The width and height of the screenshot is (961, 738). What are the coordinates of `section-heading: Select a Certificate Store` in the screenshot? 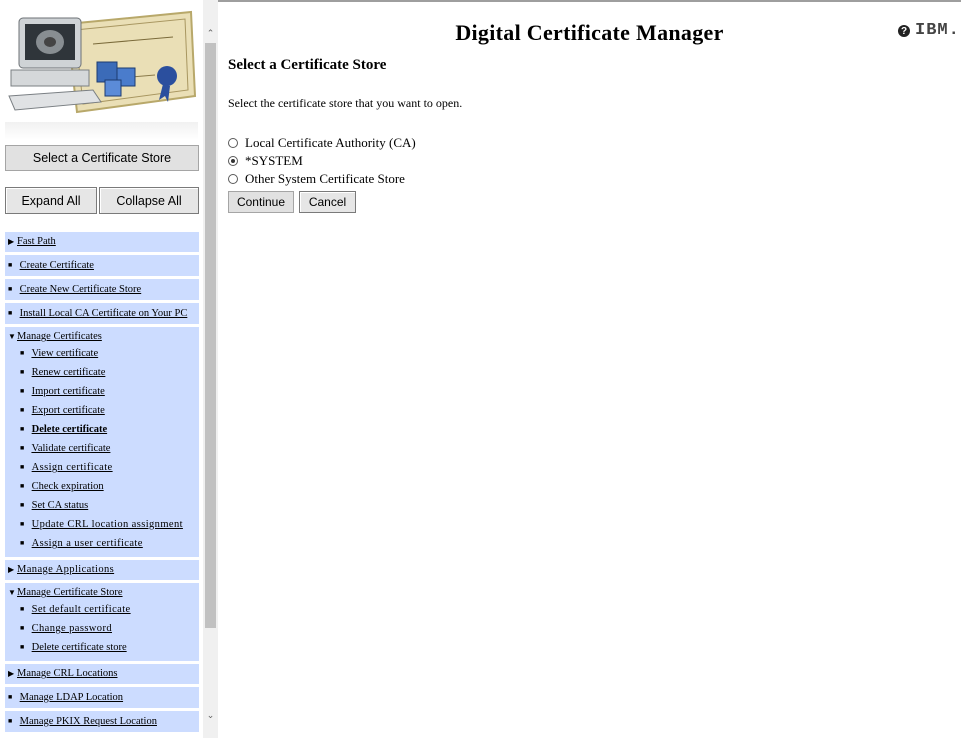 It's located at (307, 65).